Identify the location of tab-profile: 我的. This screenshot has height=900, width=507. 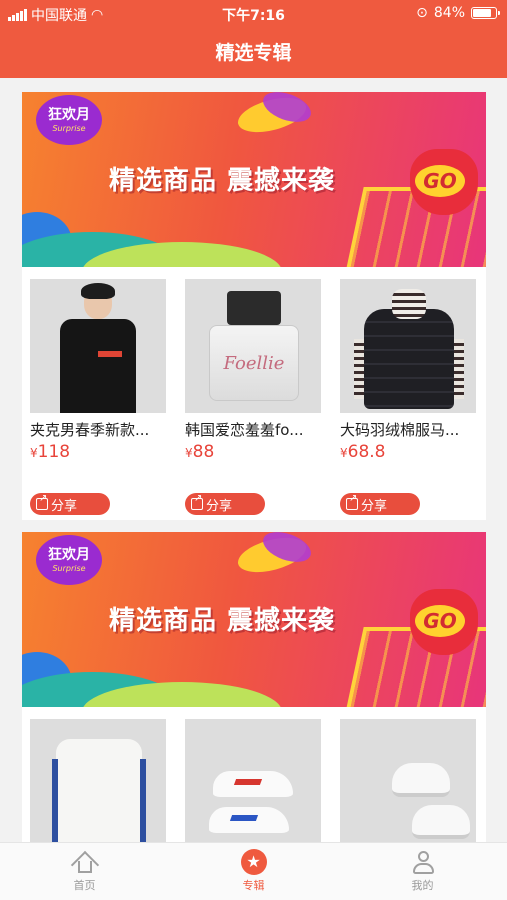
(422, 871).